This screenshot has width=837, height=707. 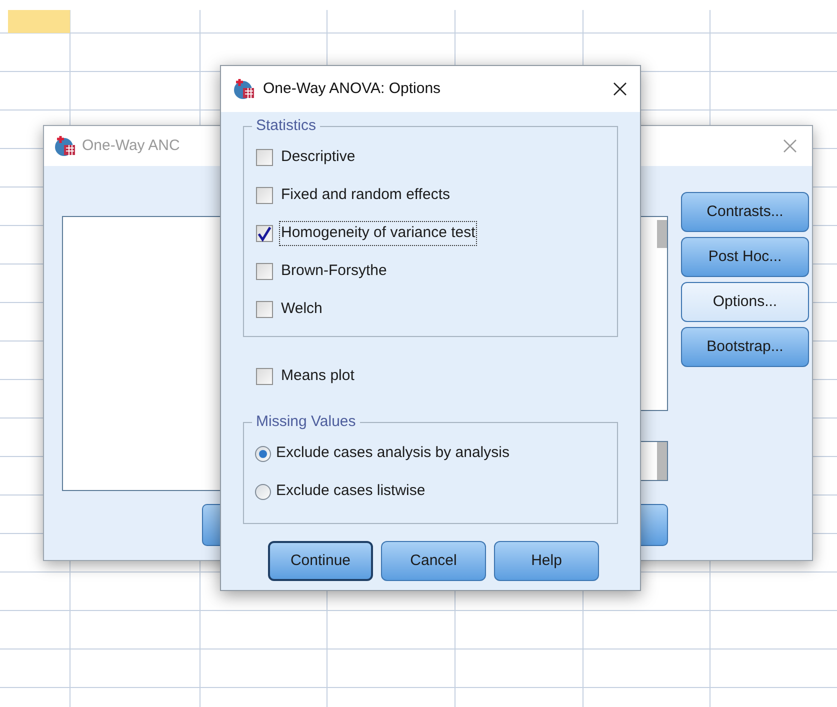 What do you see at coordinates (351, 491) in the screenshot?
I see `radio-label: Exclude cases listwise` at bounding box center [351, 491].